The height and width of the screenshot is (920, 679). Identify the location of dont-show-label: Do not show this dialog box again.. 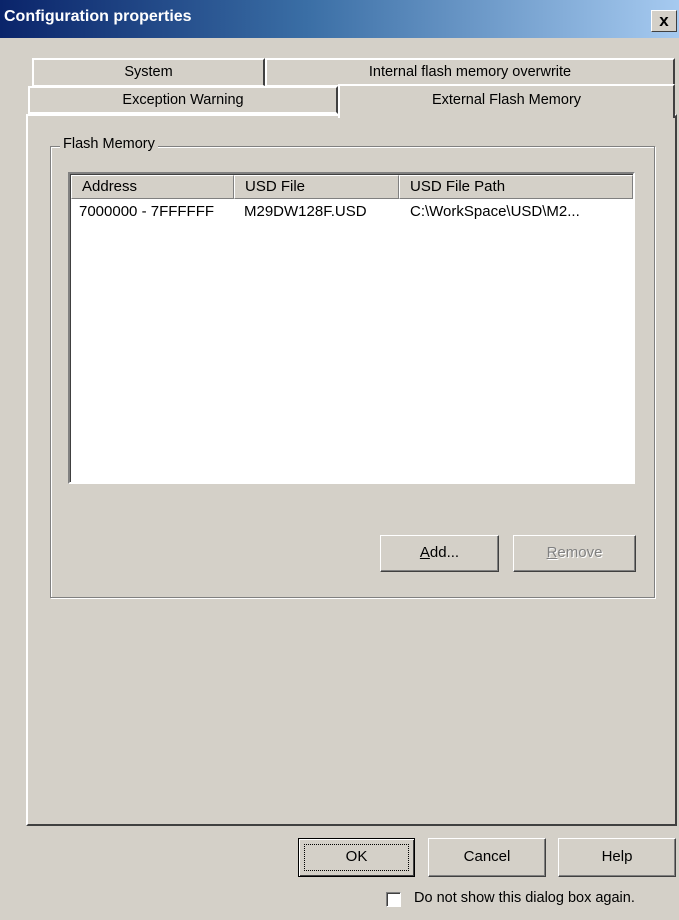
(524, 898).